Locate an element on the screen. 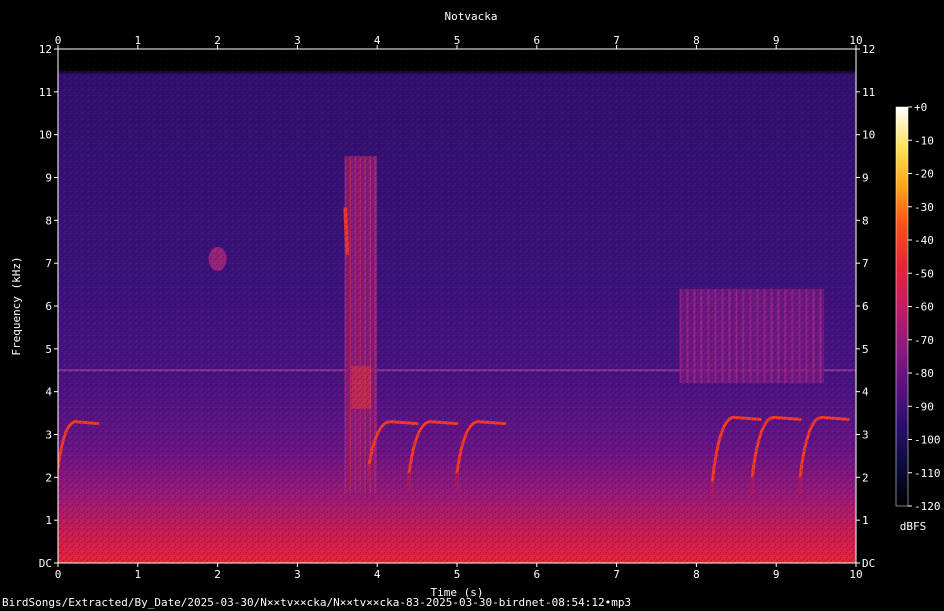 The width and height of the screenshot is (944, 611). colorbar-tick-label: -10 is located at coordinates (924, 140).